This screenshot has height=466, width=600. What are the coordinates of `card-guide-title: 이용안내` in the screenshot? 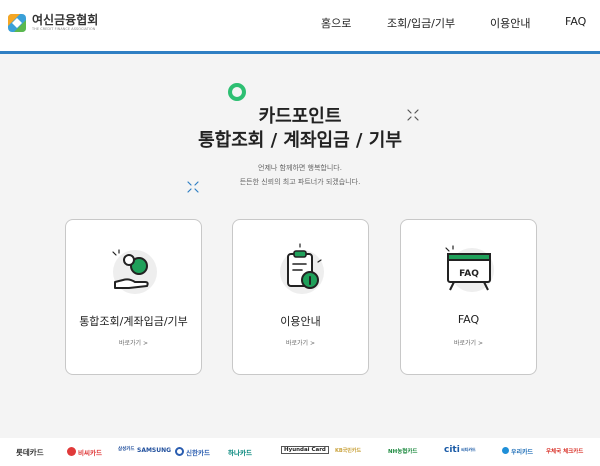 It's located at (300, 321).